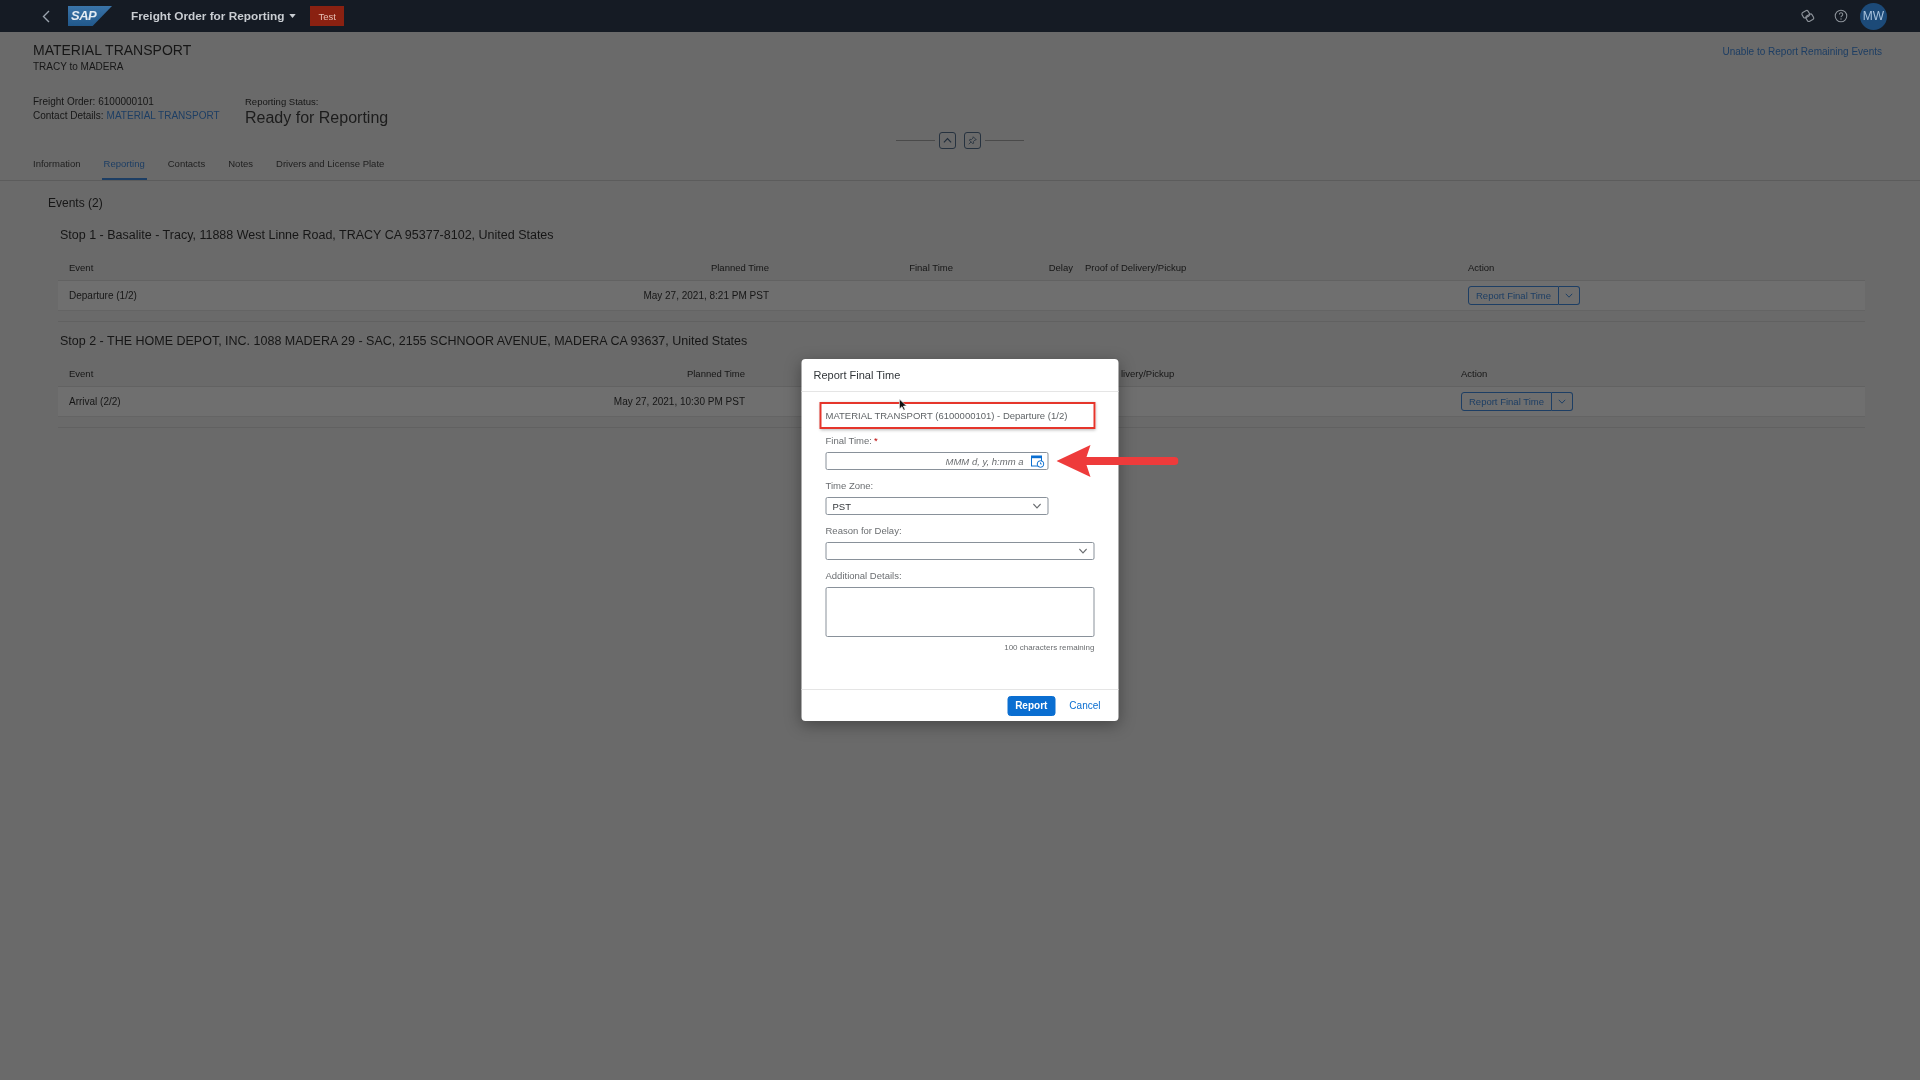 The image size is (1920, 1080). I want to click on back-icon, so click(46, 16).